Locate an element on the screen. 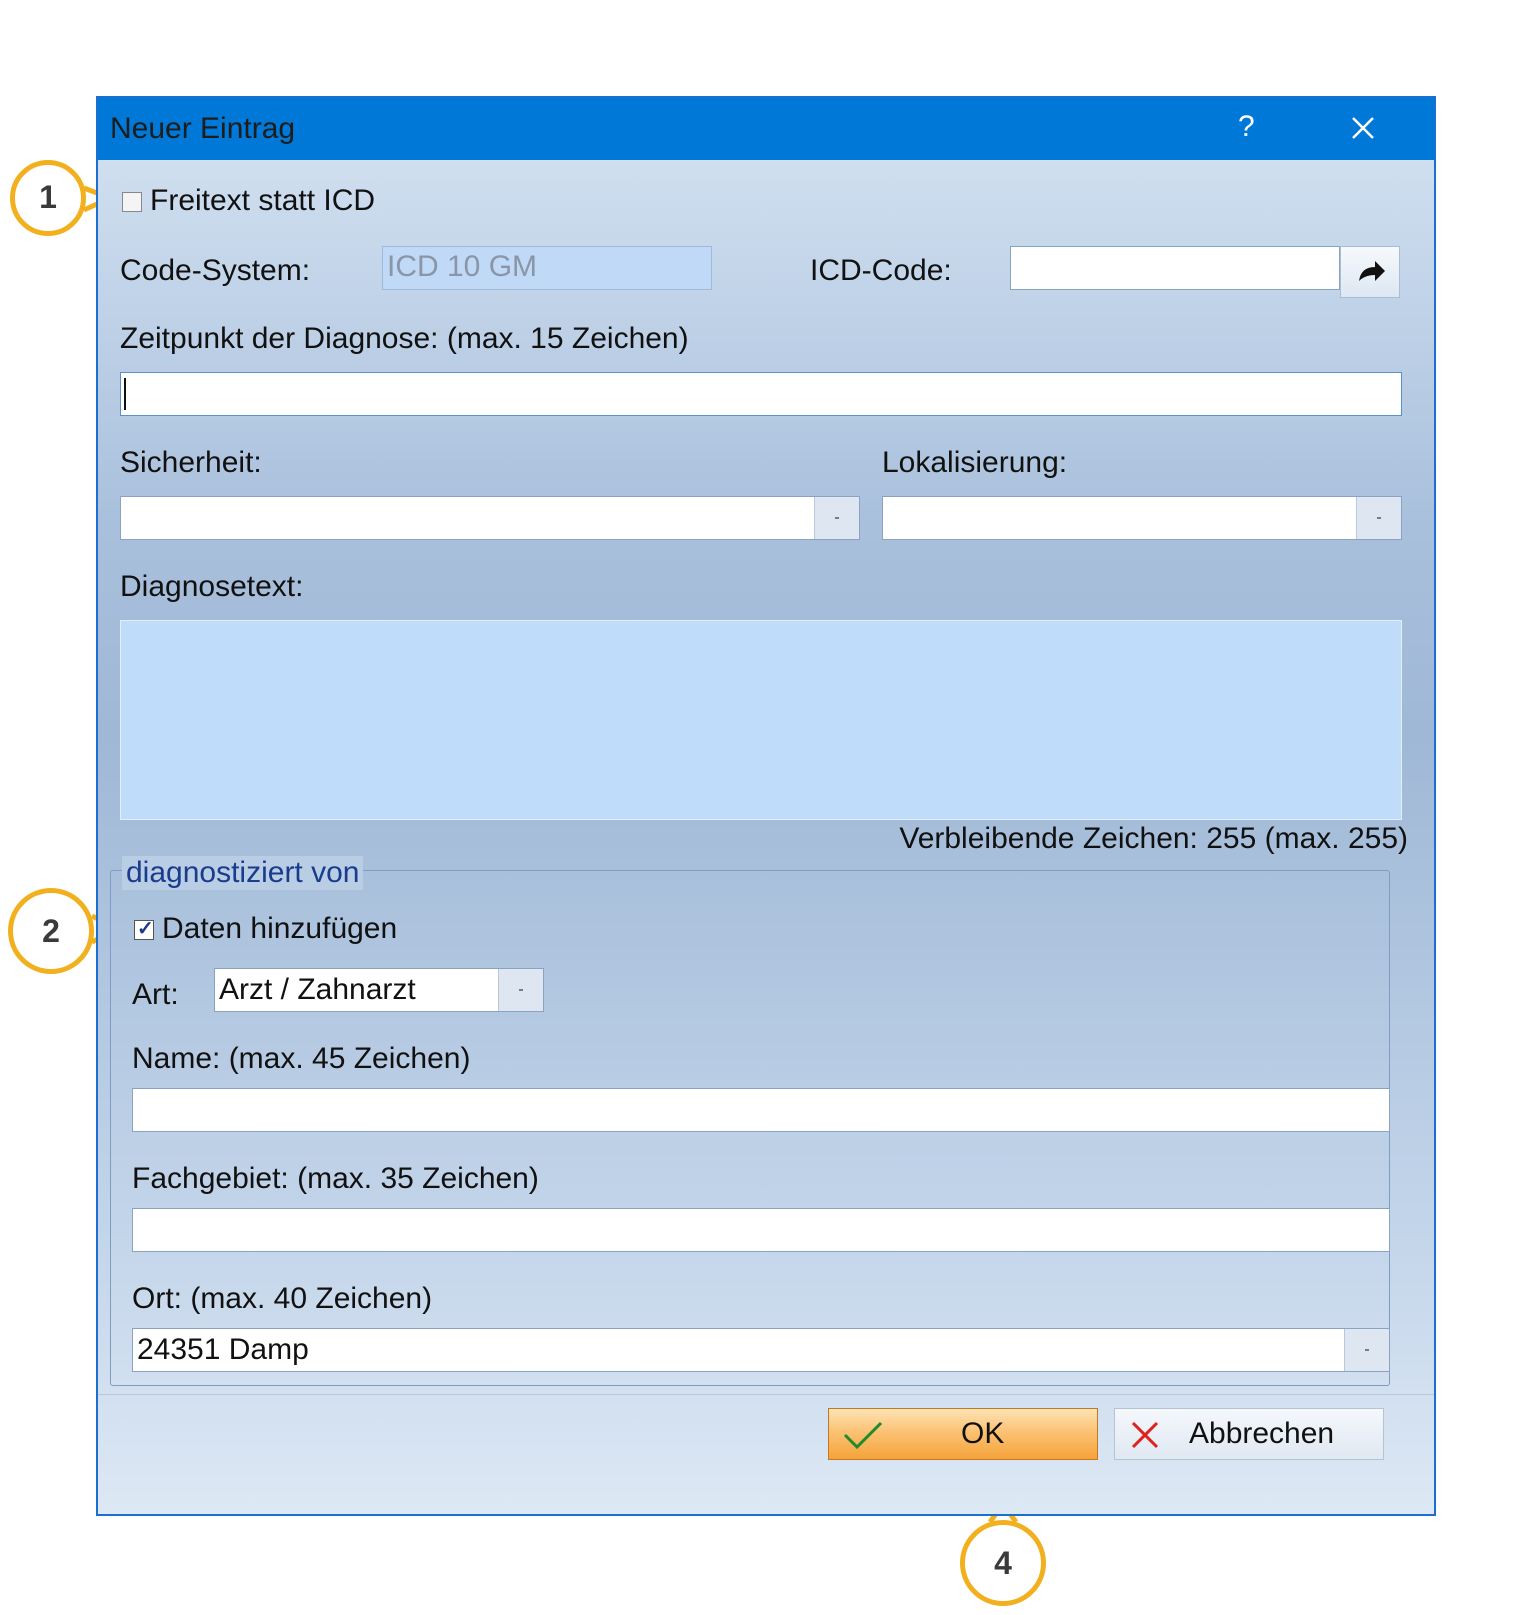 The image size is (1536, 1615). diagnosetext-textarea is located at coordinates (761, 720).